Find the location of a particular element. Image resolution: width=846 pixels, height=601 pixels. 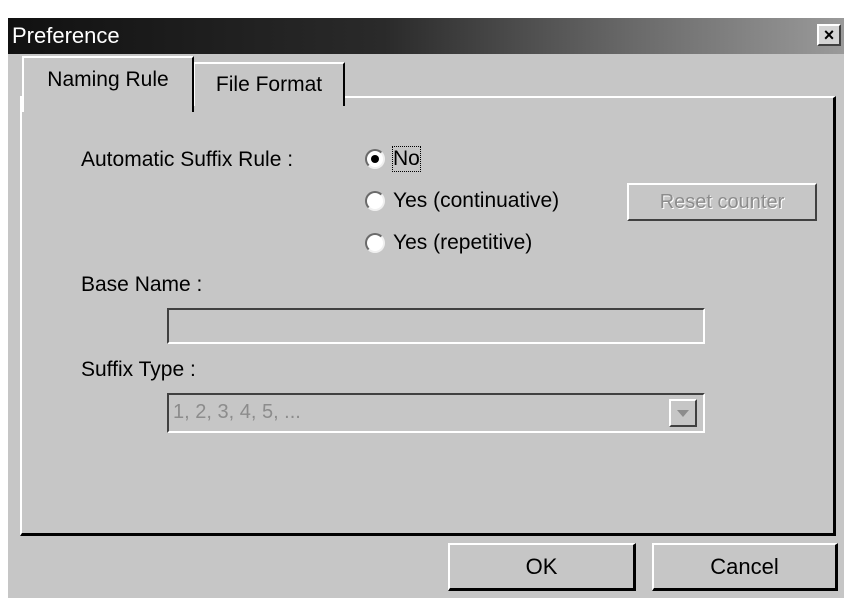

suffix-type-label: Suffix Type : is located at coordinates (138, 369).